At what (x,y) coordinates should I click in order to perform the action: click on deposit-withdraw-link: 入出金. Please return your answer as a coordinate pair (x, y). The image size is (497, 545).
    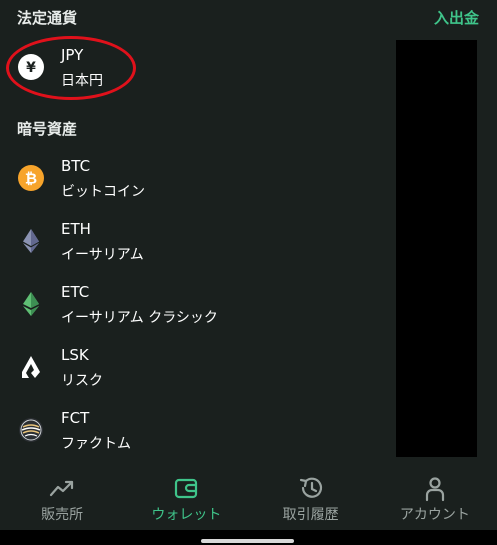
    Looking at the image, I should click on (456, 17).